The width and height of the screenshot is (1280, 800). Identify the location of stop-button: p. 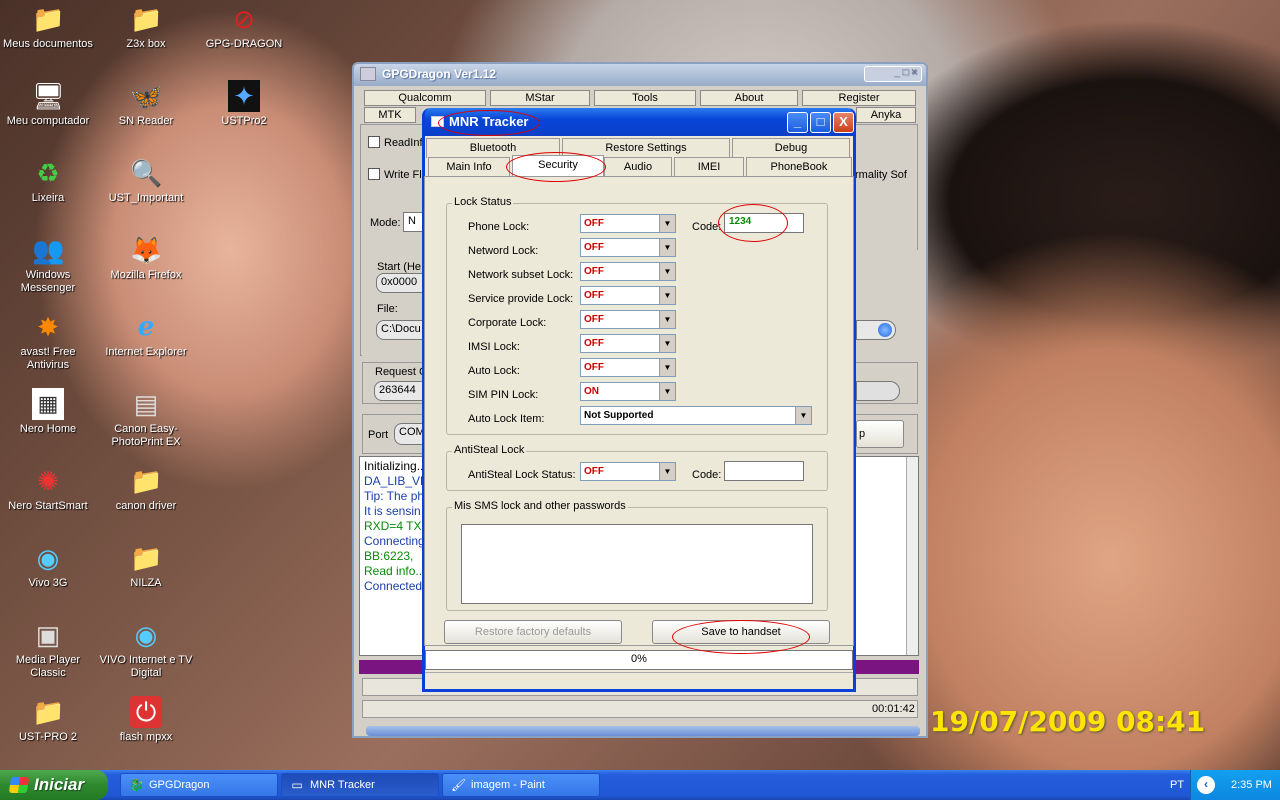
(880, 434).